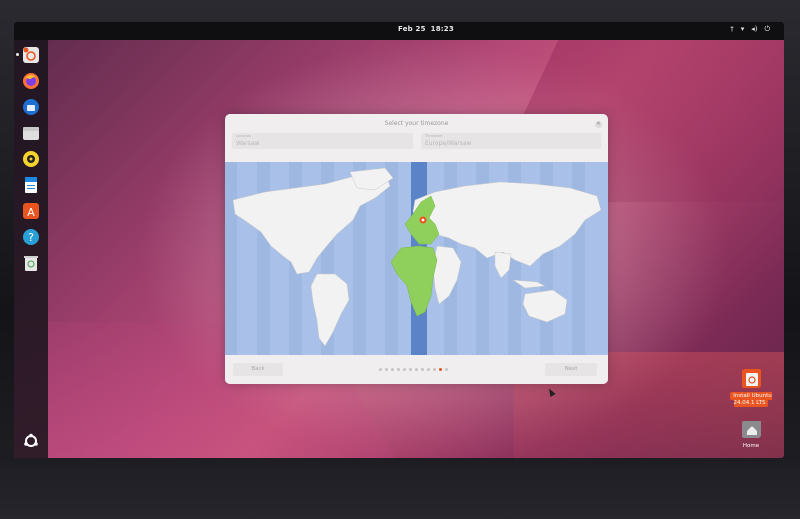 Image resolution: width=800 pixels, height=519 pixels. I want to click on show-apps-button, so click(31, 441).